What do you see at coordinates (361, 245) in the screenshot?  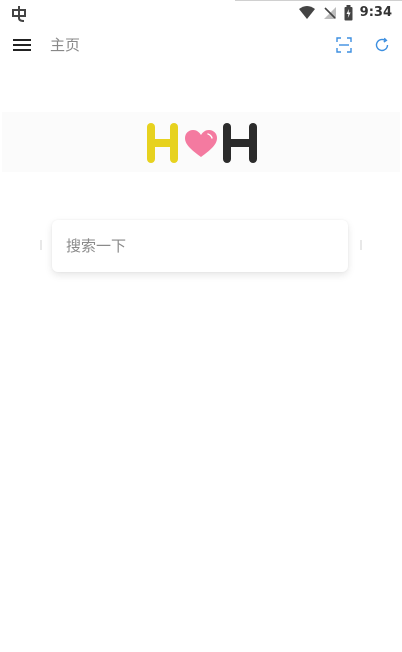 I see `search-edge-right` at bounding box center [361, 245].